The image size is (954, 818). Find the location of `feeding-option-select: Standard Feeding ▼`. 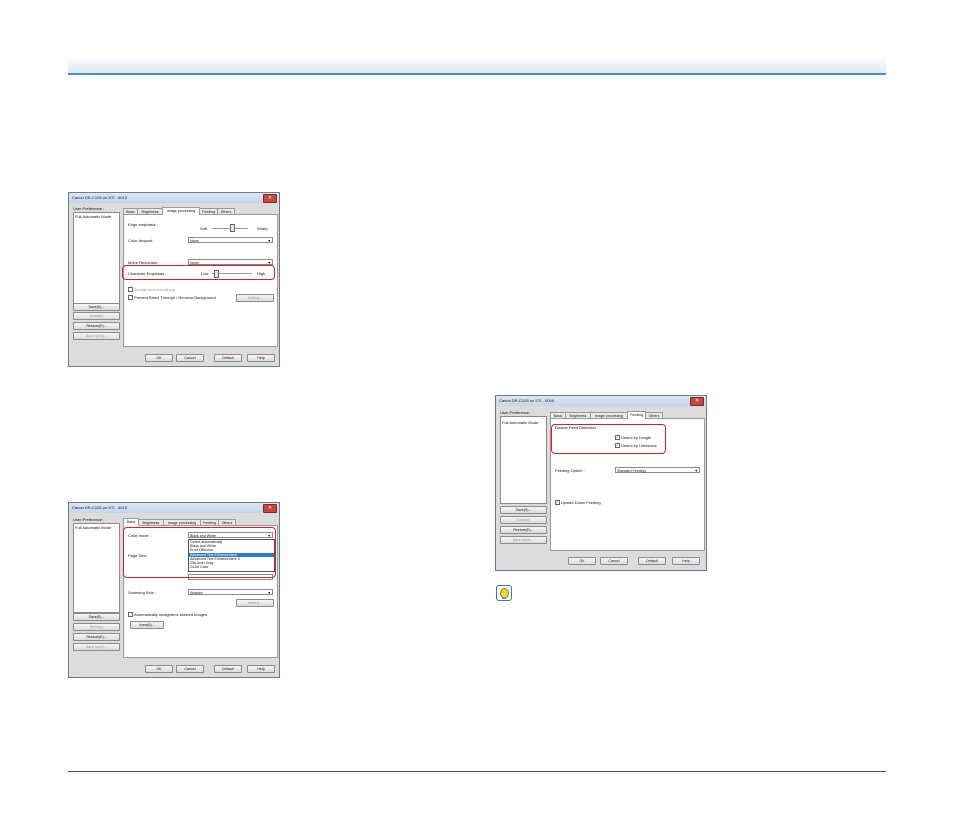

feeding-option-select: Standard Feeding ▼ is located at coordinates (657, 470).